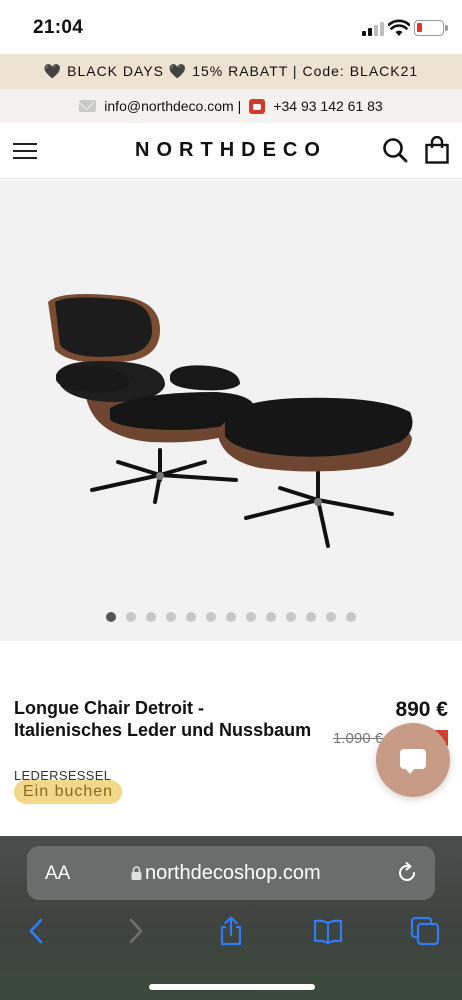 The image size is (462, 1000). What do you see at coordinates (168, 106) in the screenshot?
I see `contact-email: info@northdeco.com` at bounding box center [168, 106].